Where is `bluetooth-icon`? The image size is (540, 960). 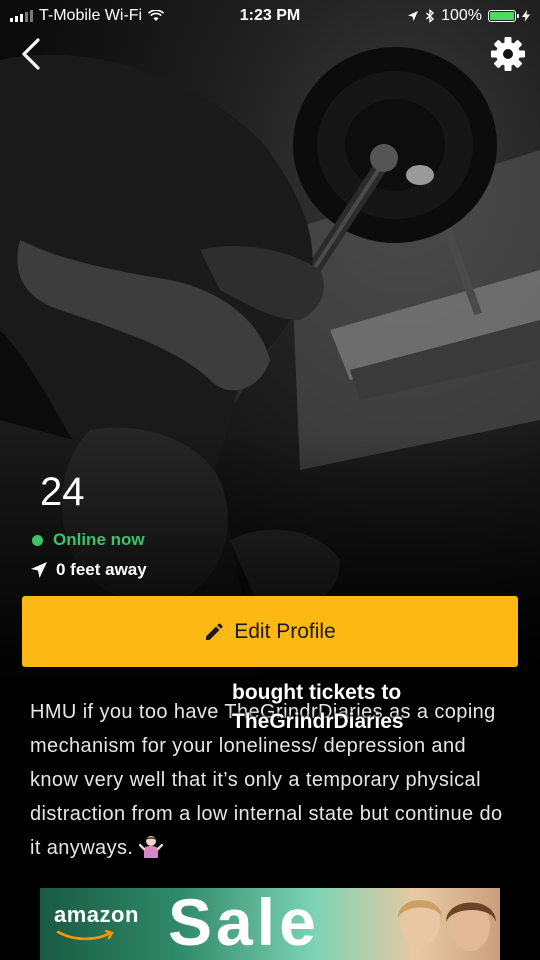 bluetooth-icon is located at coordinates (430, 16).